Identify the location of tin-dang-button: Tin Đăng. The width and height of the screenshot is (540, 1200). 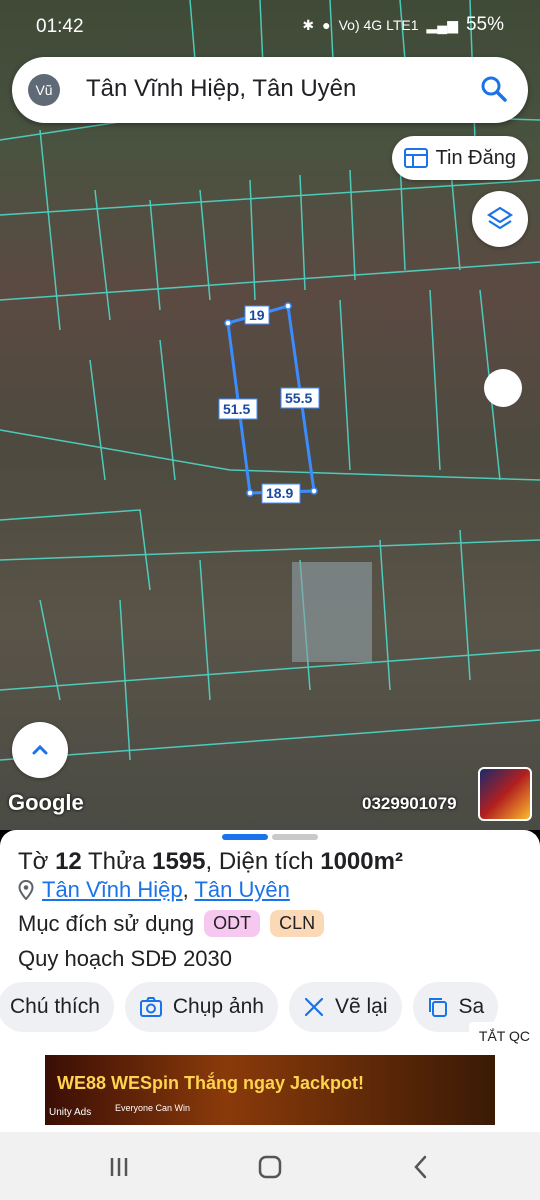
(459, 158).